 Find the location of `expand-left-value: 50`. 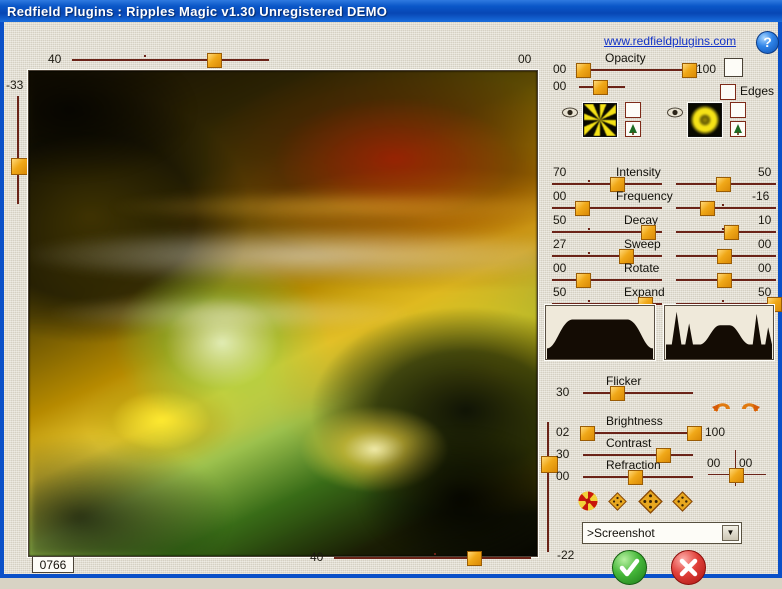

expand-left-value: 50 is located at coordinates (560, 292).